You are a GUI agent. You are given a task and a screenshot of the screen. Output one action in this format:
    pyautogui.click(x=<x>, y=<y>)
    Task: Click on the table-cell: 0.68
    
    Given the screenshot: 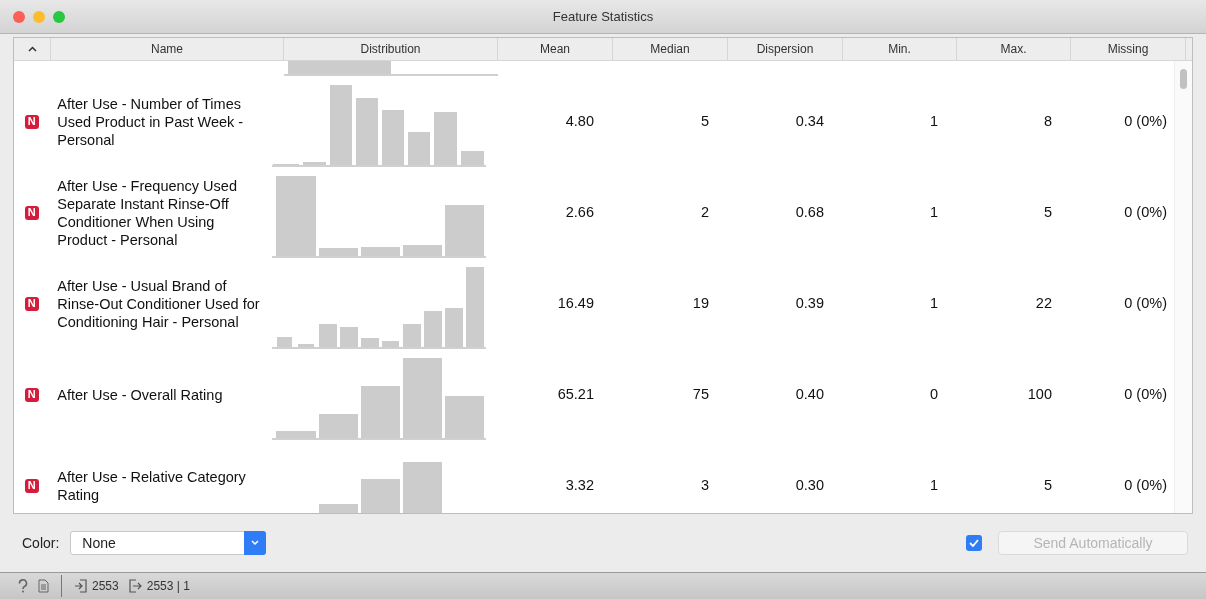 What is the action you would take?
    pyautogui.click(x=809, y=211)
    